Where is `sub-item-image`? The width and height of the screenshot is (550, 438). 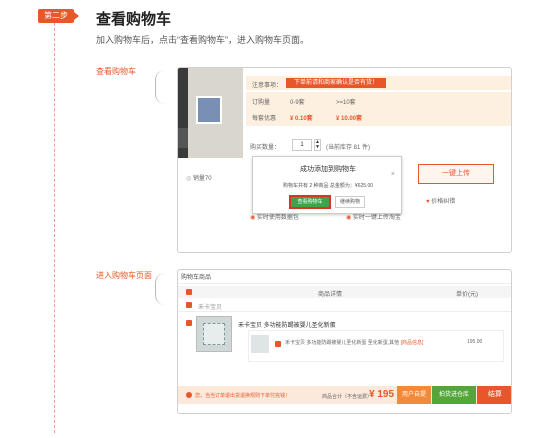 sub-item-image is located at coordinates (260, 344).